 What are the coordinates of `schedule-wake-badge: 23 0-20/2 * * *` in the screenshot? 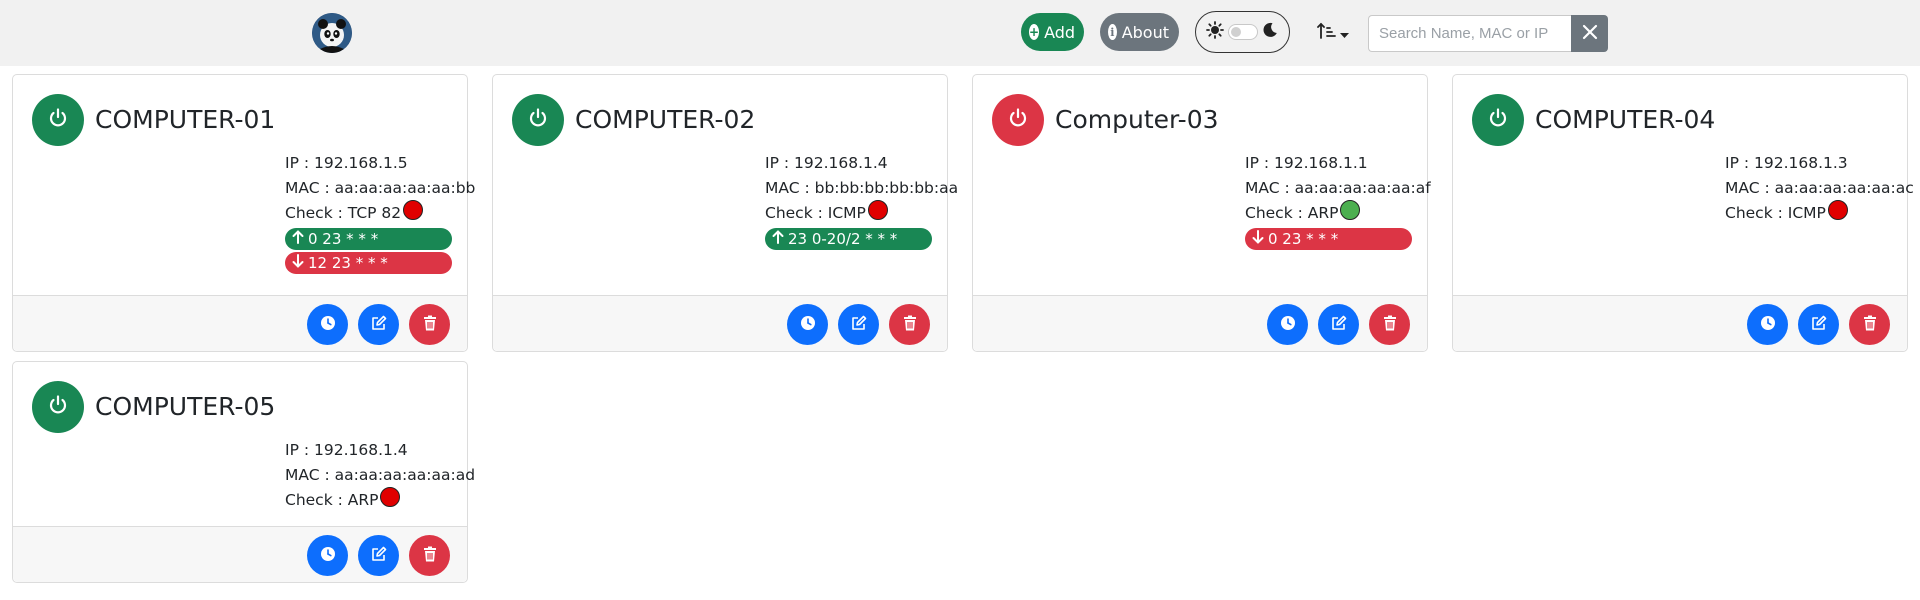 It's located at (848, 239).